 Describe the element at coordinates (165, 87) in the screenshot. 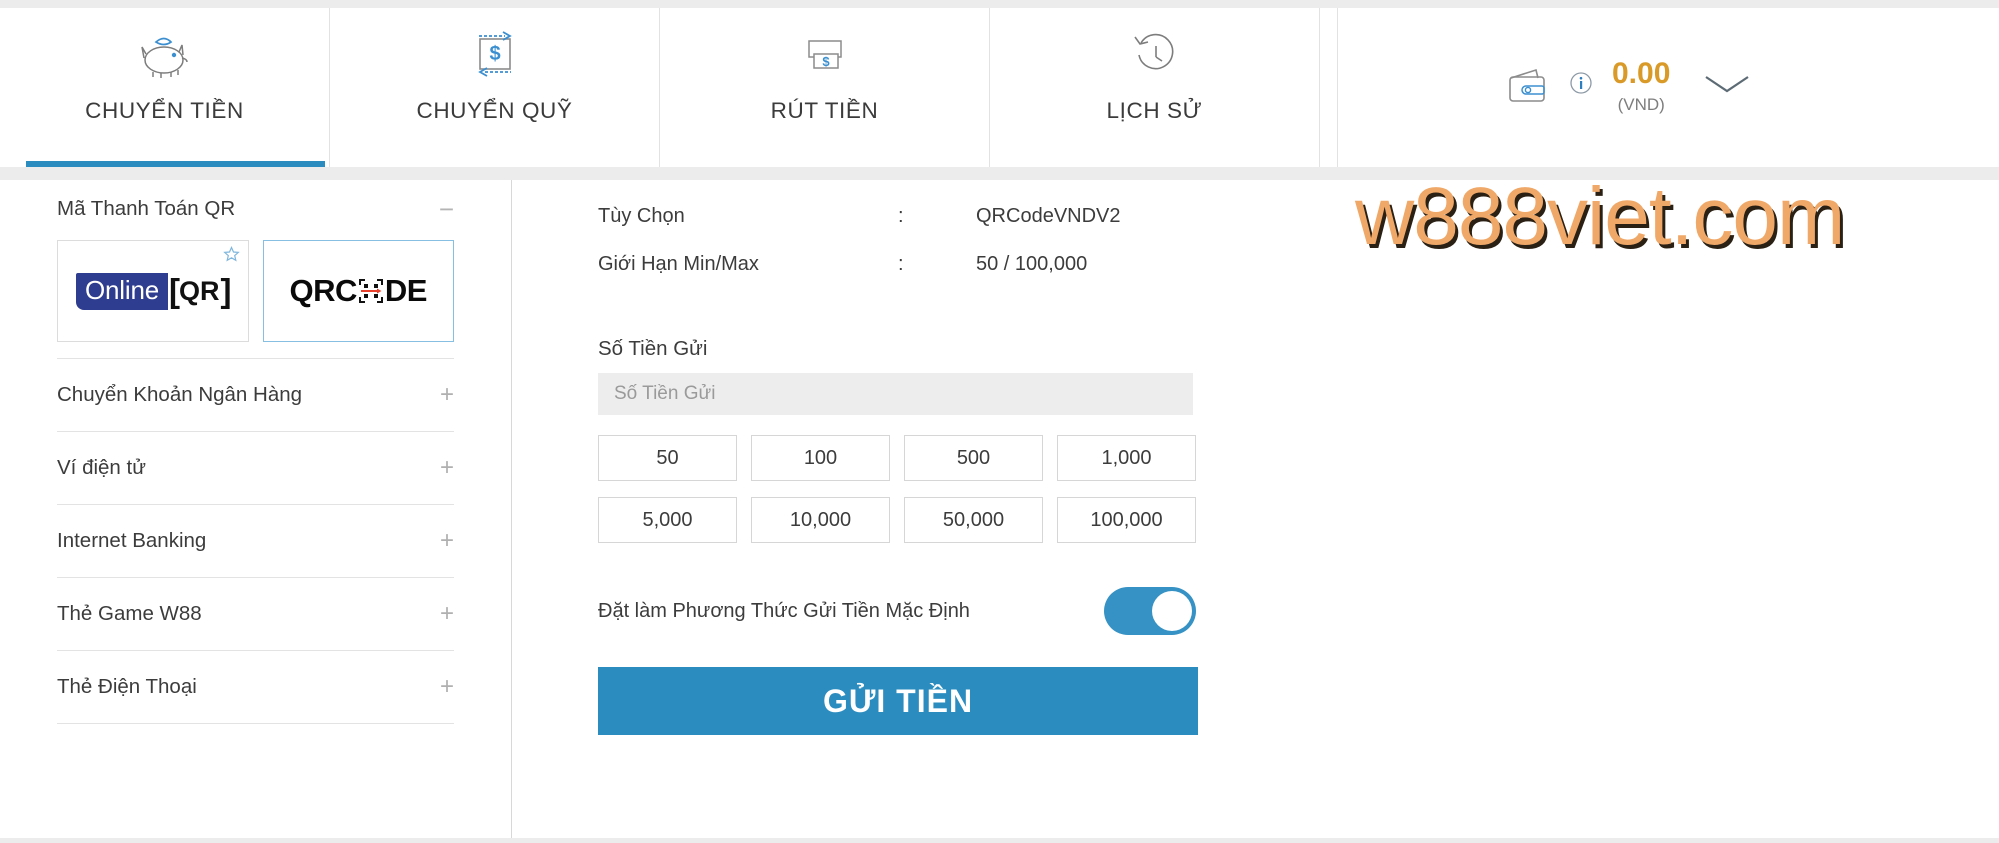

I see `tab-chuyen-tien: CHUYỂN TIỀN` at that location.